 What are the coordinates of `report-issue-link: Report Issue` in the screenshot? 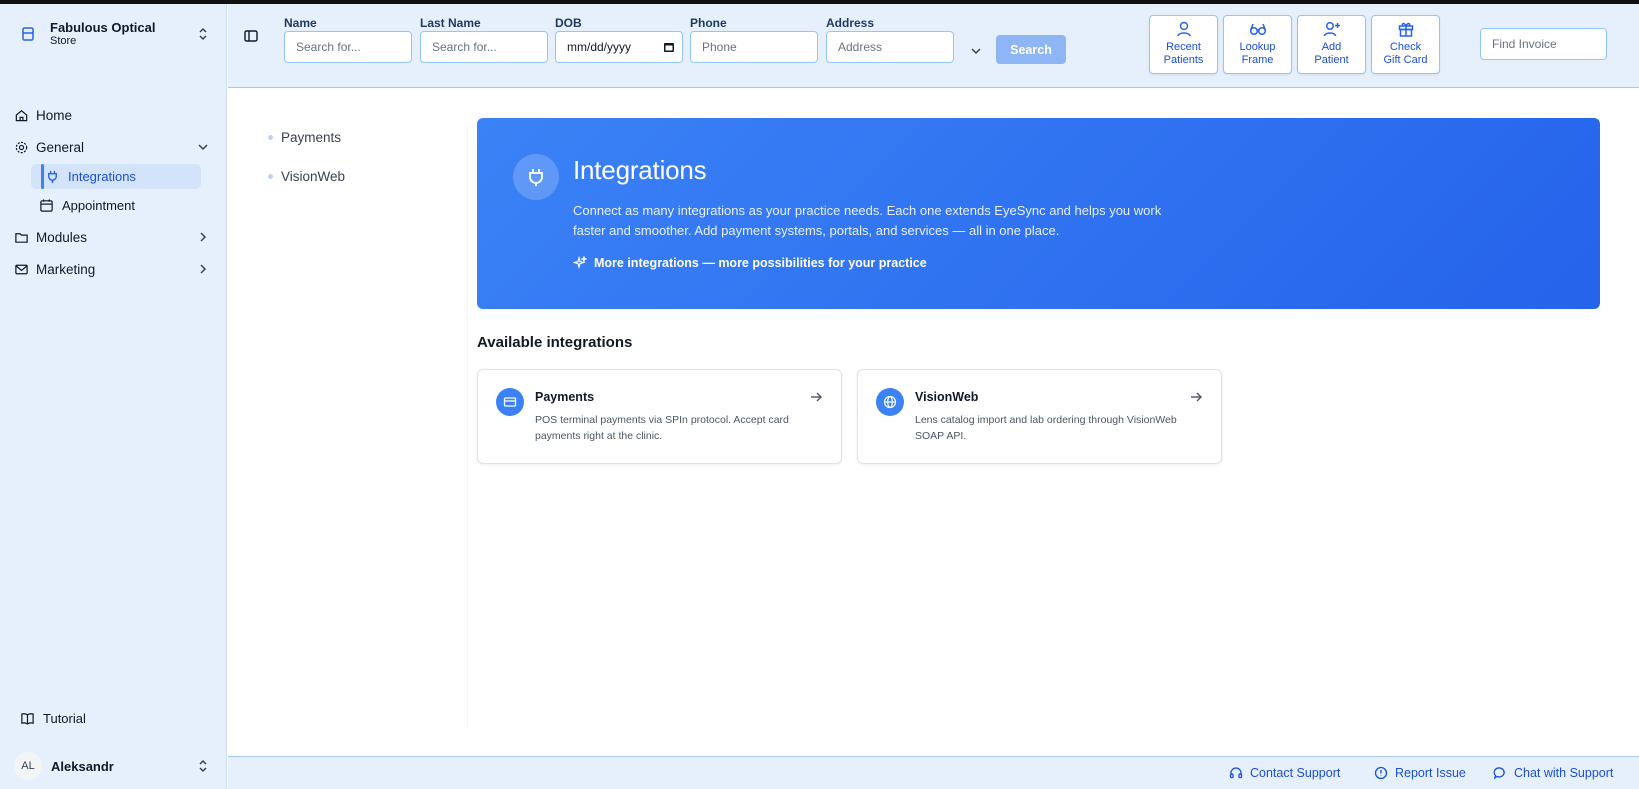 It's located at (1420, 773).